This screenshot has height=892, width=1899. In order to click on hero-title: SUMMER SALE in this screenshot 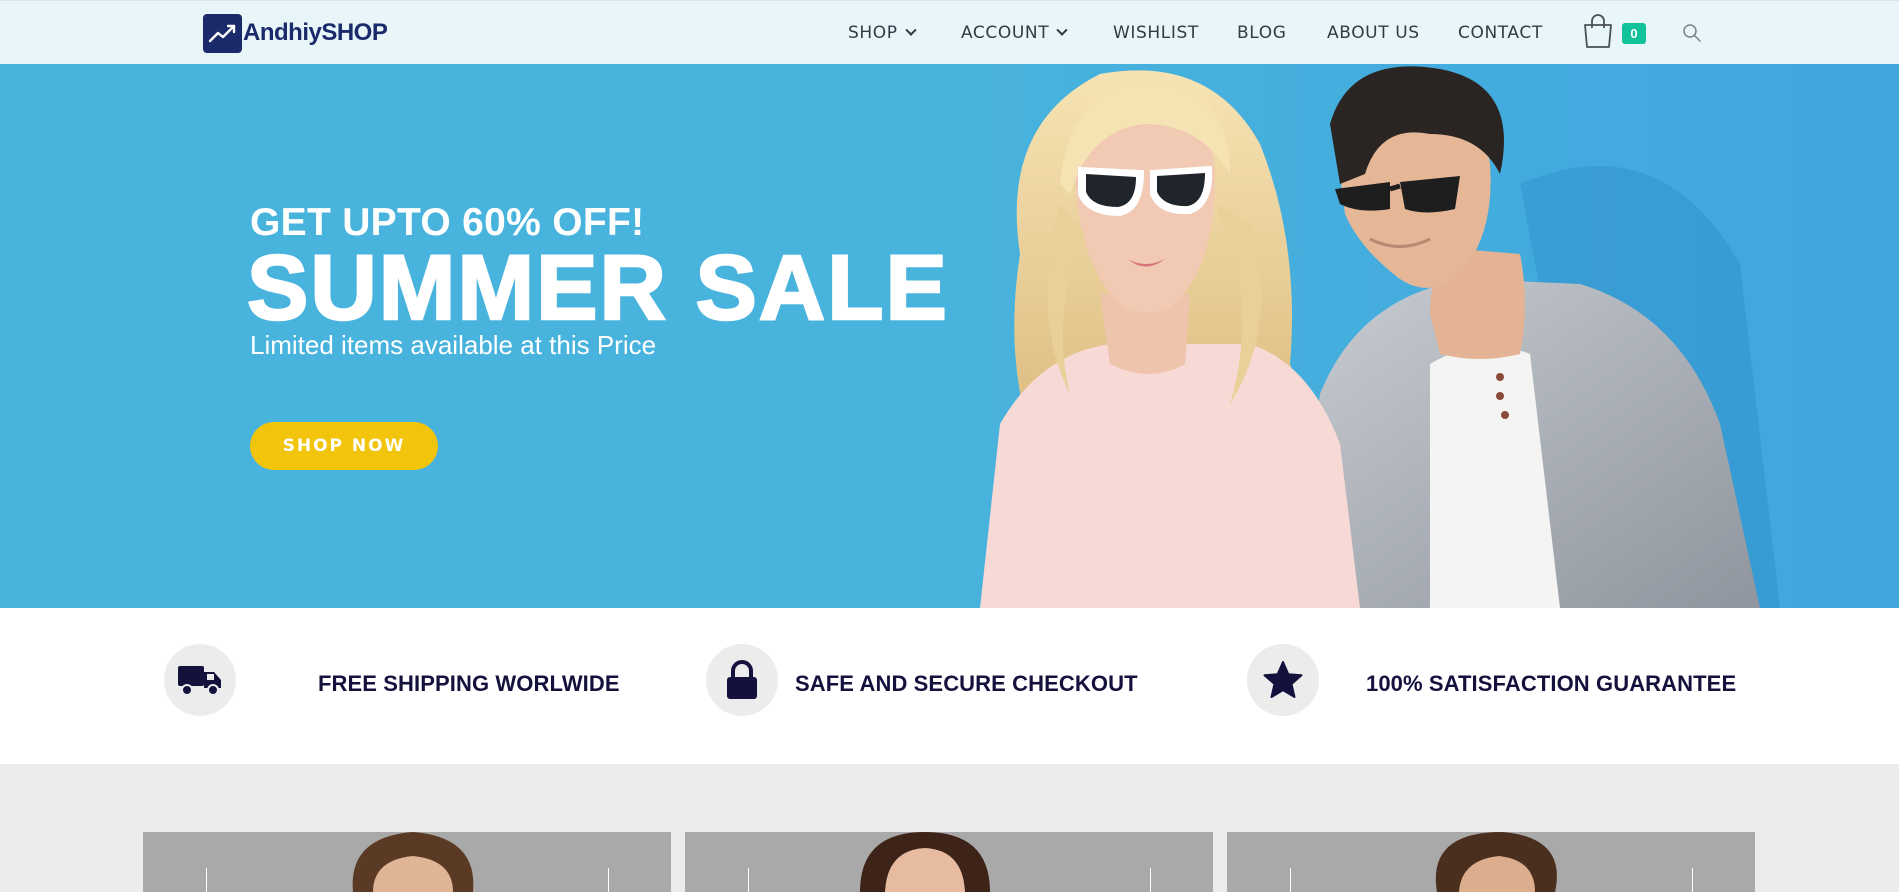, I will do `click(597, 288)`.